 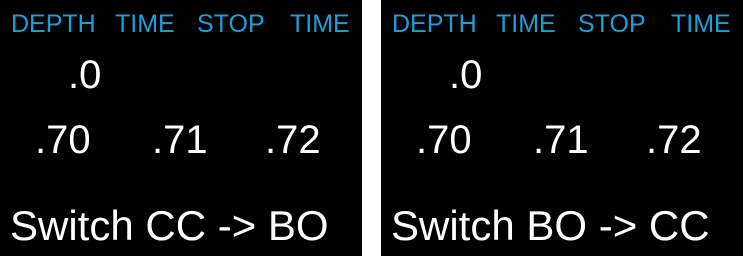 What do you see at coordinates (550, 225) in the screenshot?
I see `gas-switch-message: Switch BO -> CC` at bounding box center [550, 225].